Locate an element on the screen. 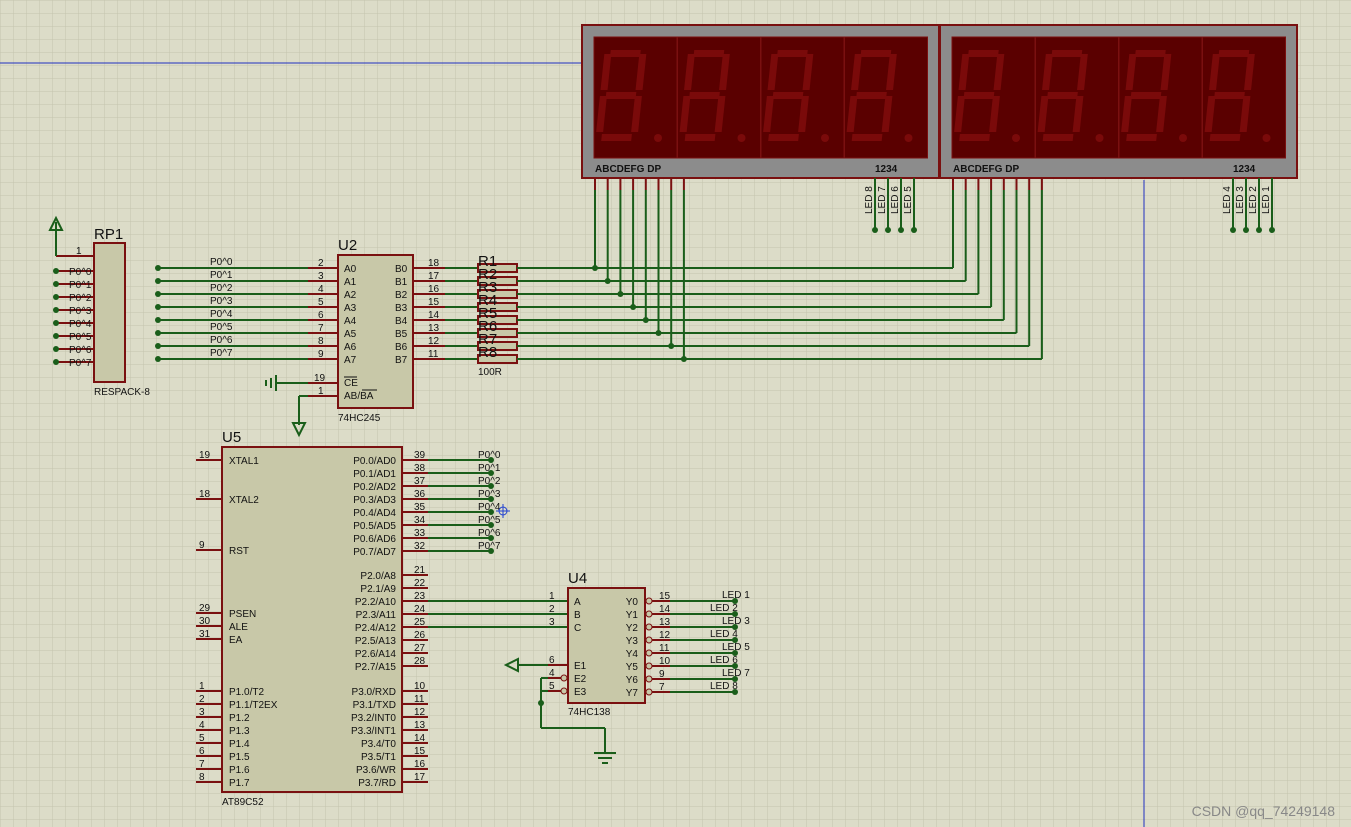 This screenshot has width=1351, height=827. u5-value: AT89C52 is located at coordinates (243, 802).